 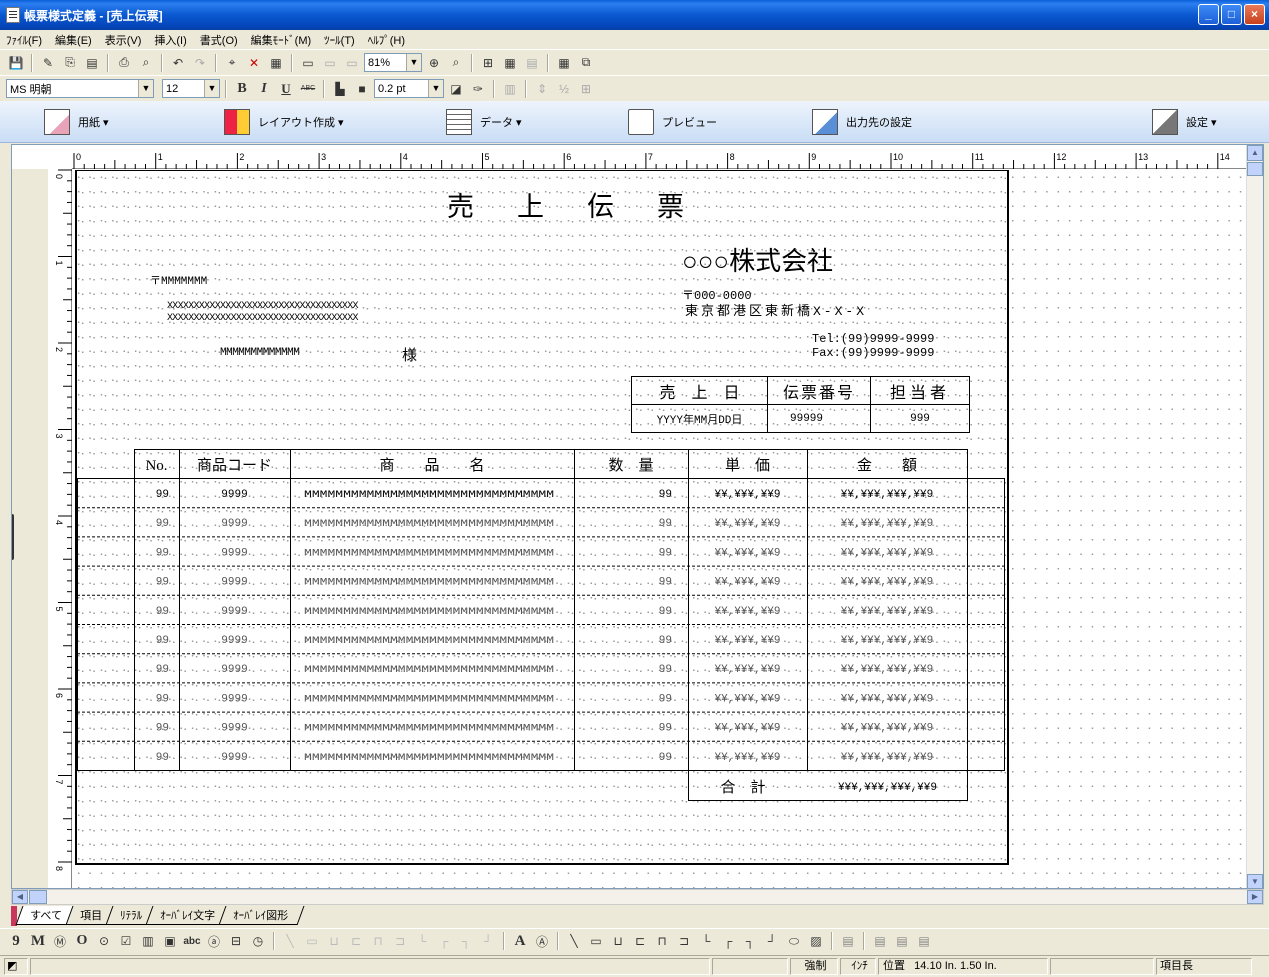 What do you see at coordinates (484, 122) in the screenshot?
I see `data-button: データ ▾` at bounding box center [484, 122].